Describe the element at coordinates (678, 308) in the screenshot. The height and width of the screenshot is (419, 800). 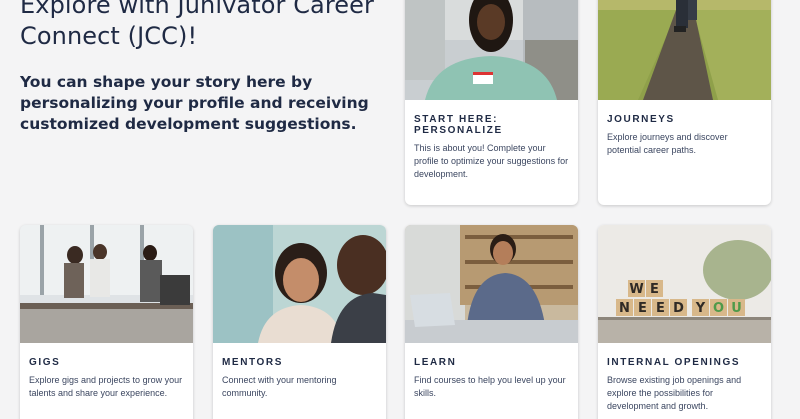
I see `block-letter: D` at that location.